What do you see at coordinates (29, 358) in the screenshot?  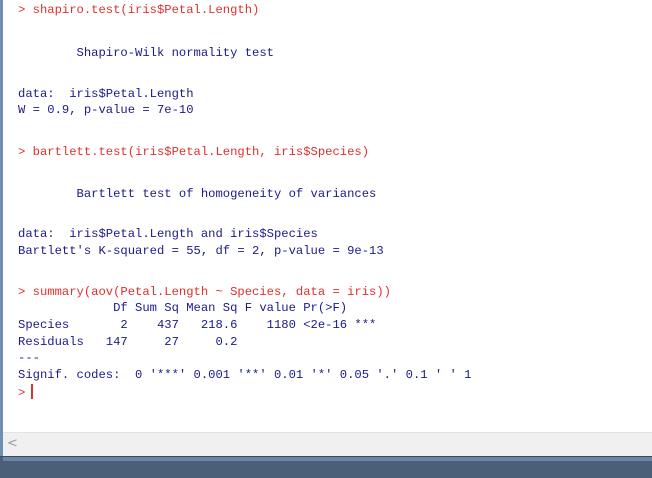 I see `console-output-line: ---` at bounding box center [29, 358].